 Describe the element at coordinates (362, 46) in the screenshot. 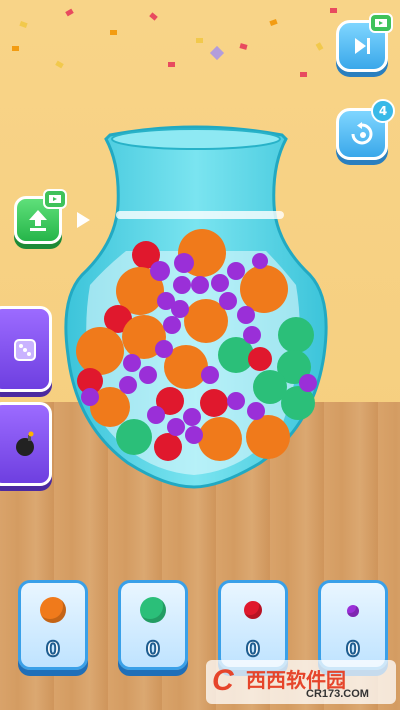

I see `skip-icon` at that location.